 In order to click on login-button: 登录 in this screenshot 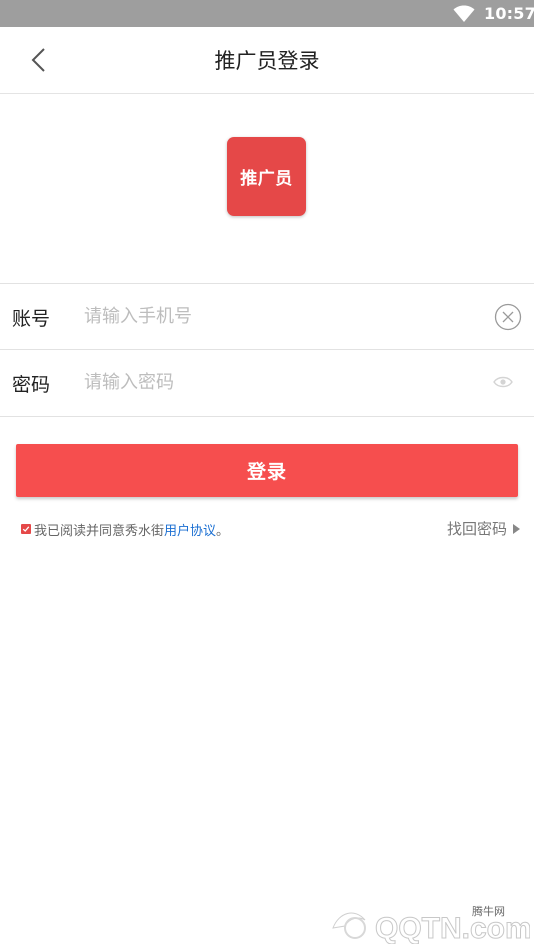, I will do `click(267, 470)`.